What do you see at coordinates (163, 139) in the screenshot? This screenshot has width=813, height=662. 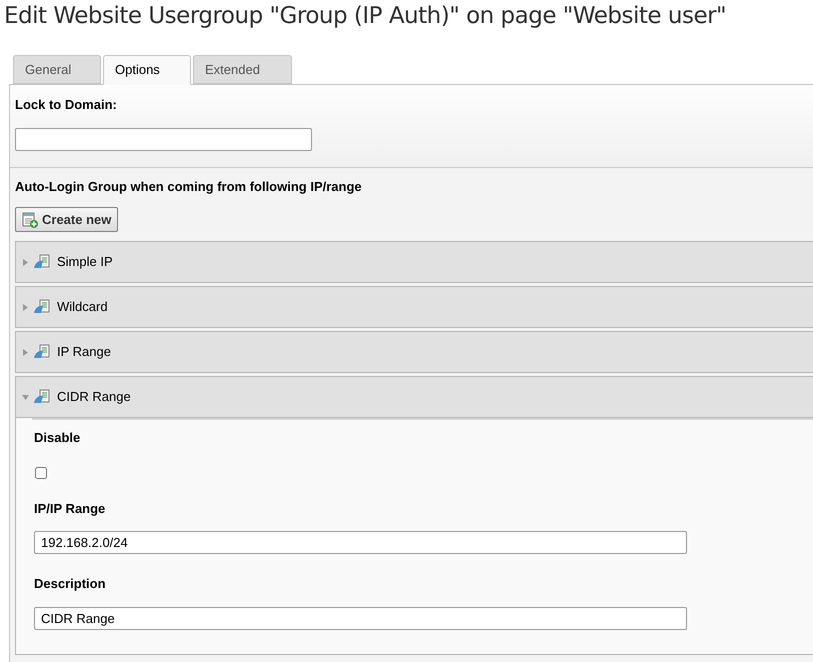 I see `domain-input` at bounding box center [163, 139].